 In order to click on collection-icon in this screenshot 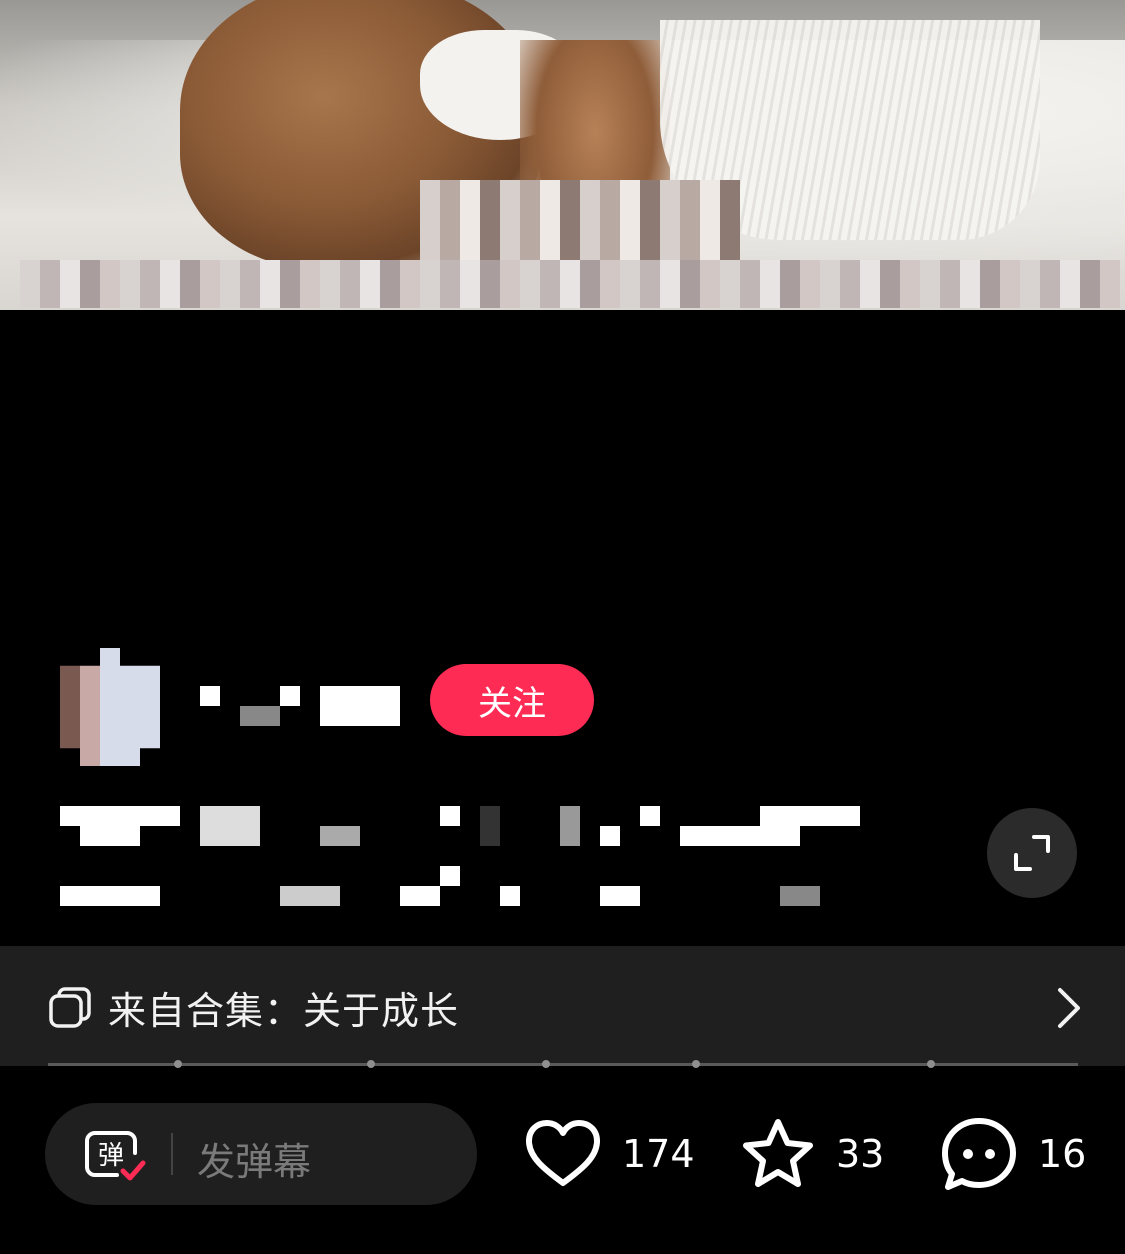, I will do `click(70, 1007)`.